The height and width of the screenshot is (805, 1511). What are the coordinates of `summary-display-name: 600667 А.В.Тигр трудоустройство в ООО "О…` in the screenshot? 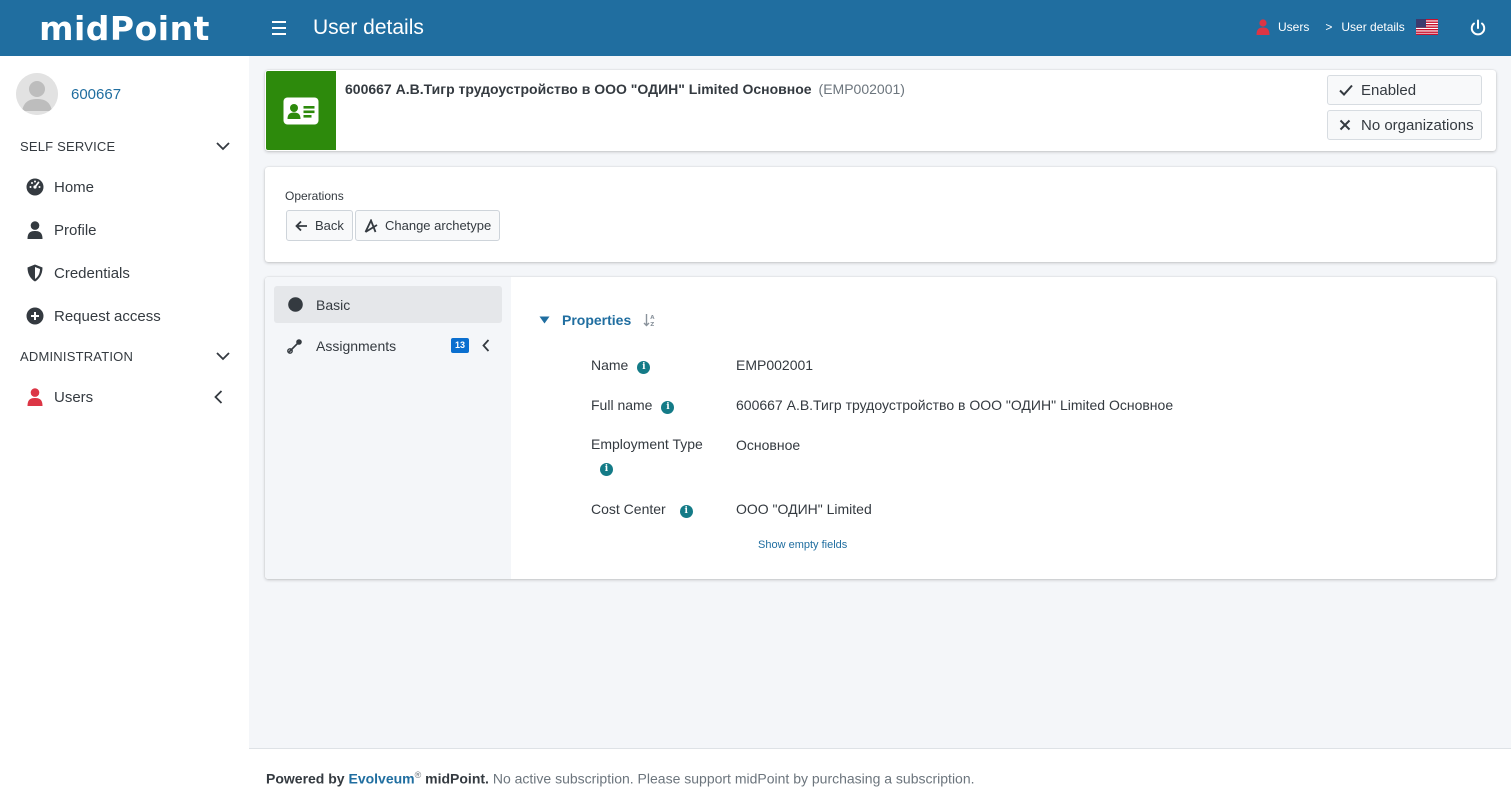 It's located at (578, 89).